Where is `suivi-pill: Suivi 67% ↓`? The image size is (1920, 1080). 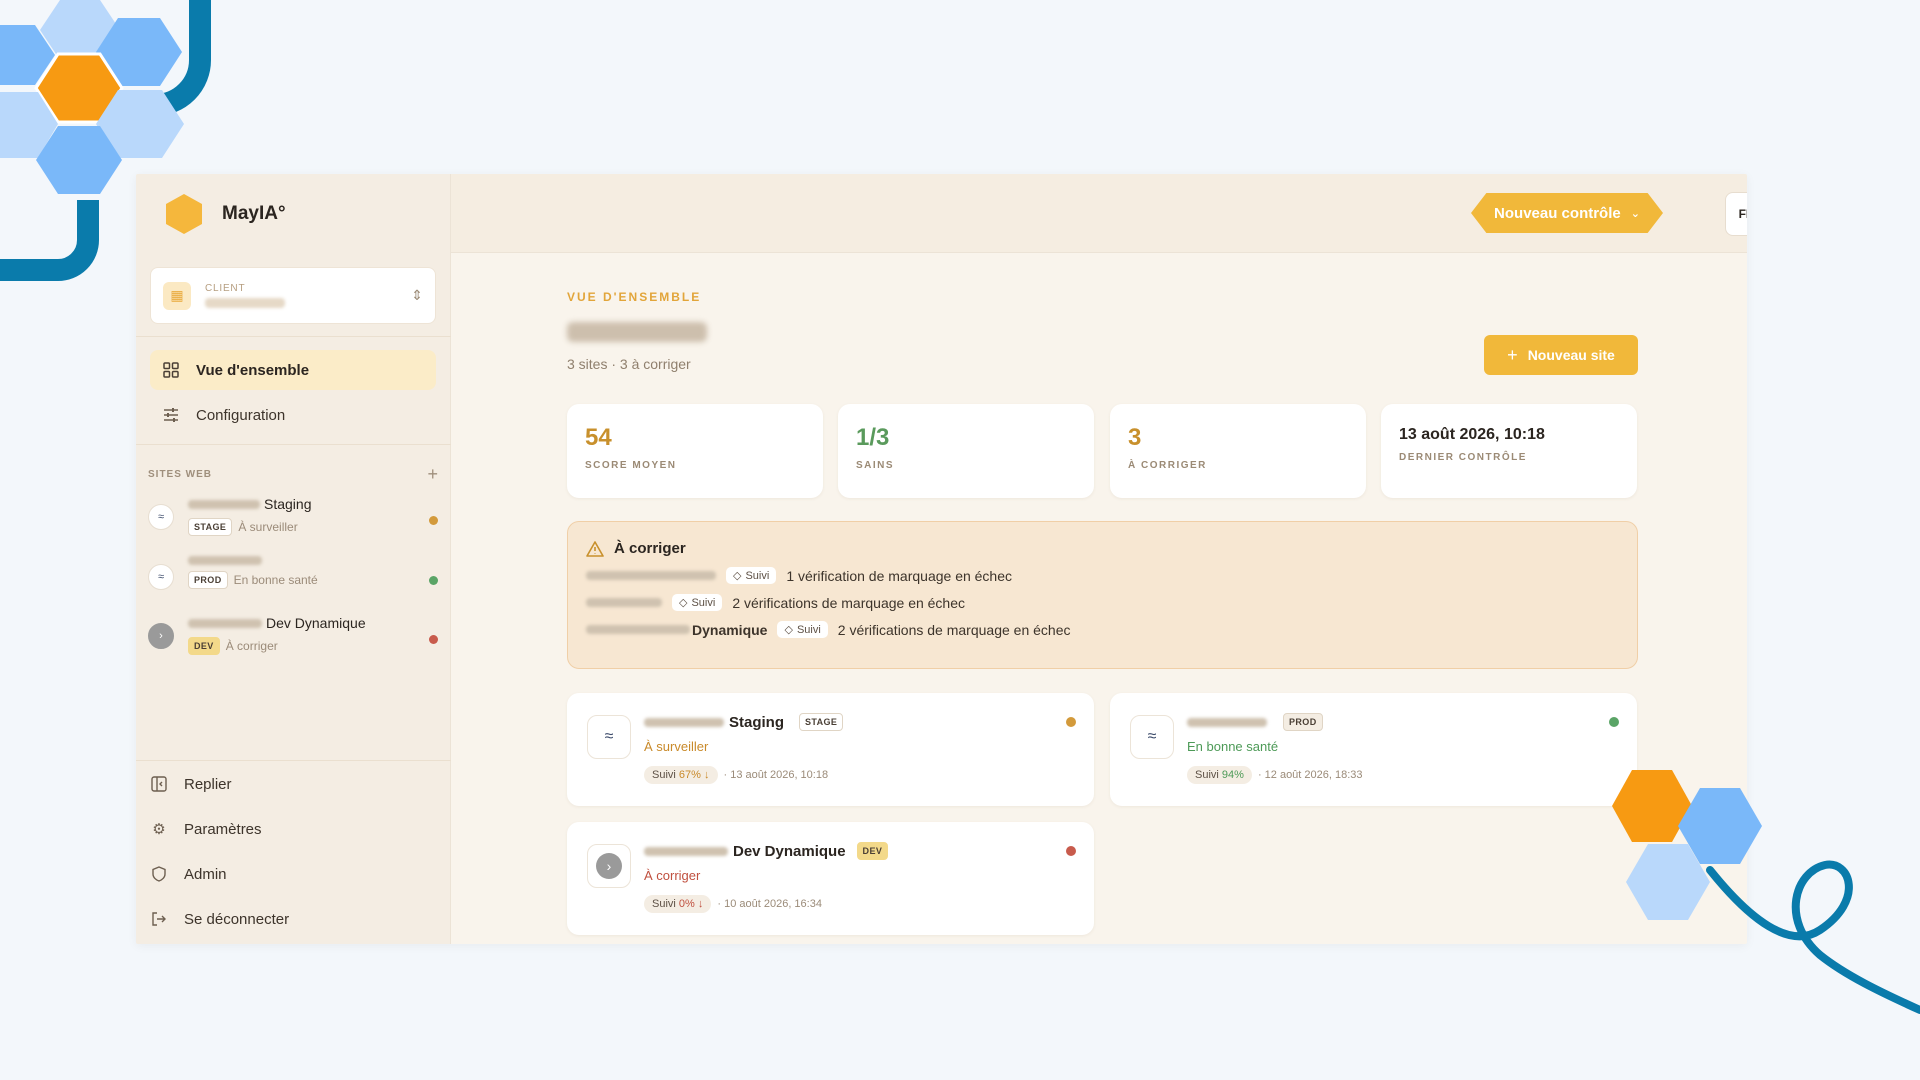 suivi-pill: Suivi 67% ↓ is located at coordinates (681, 775).